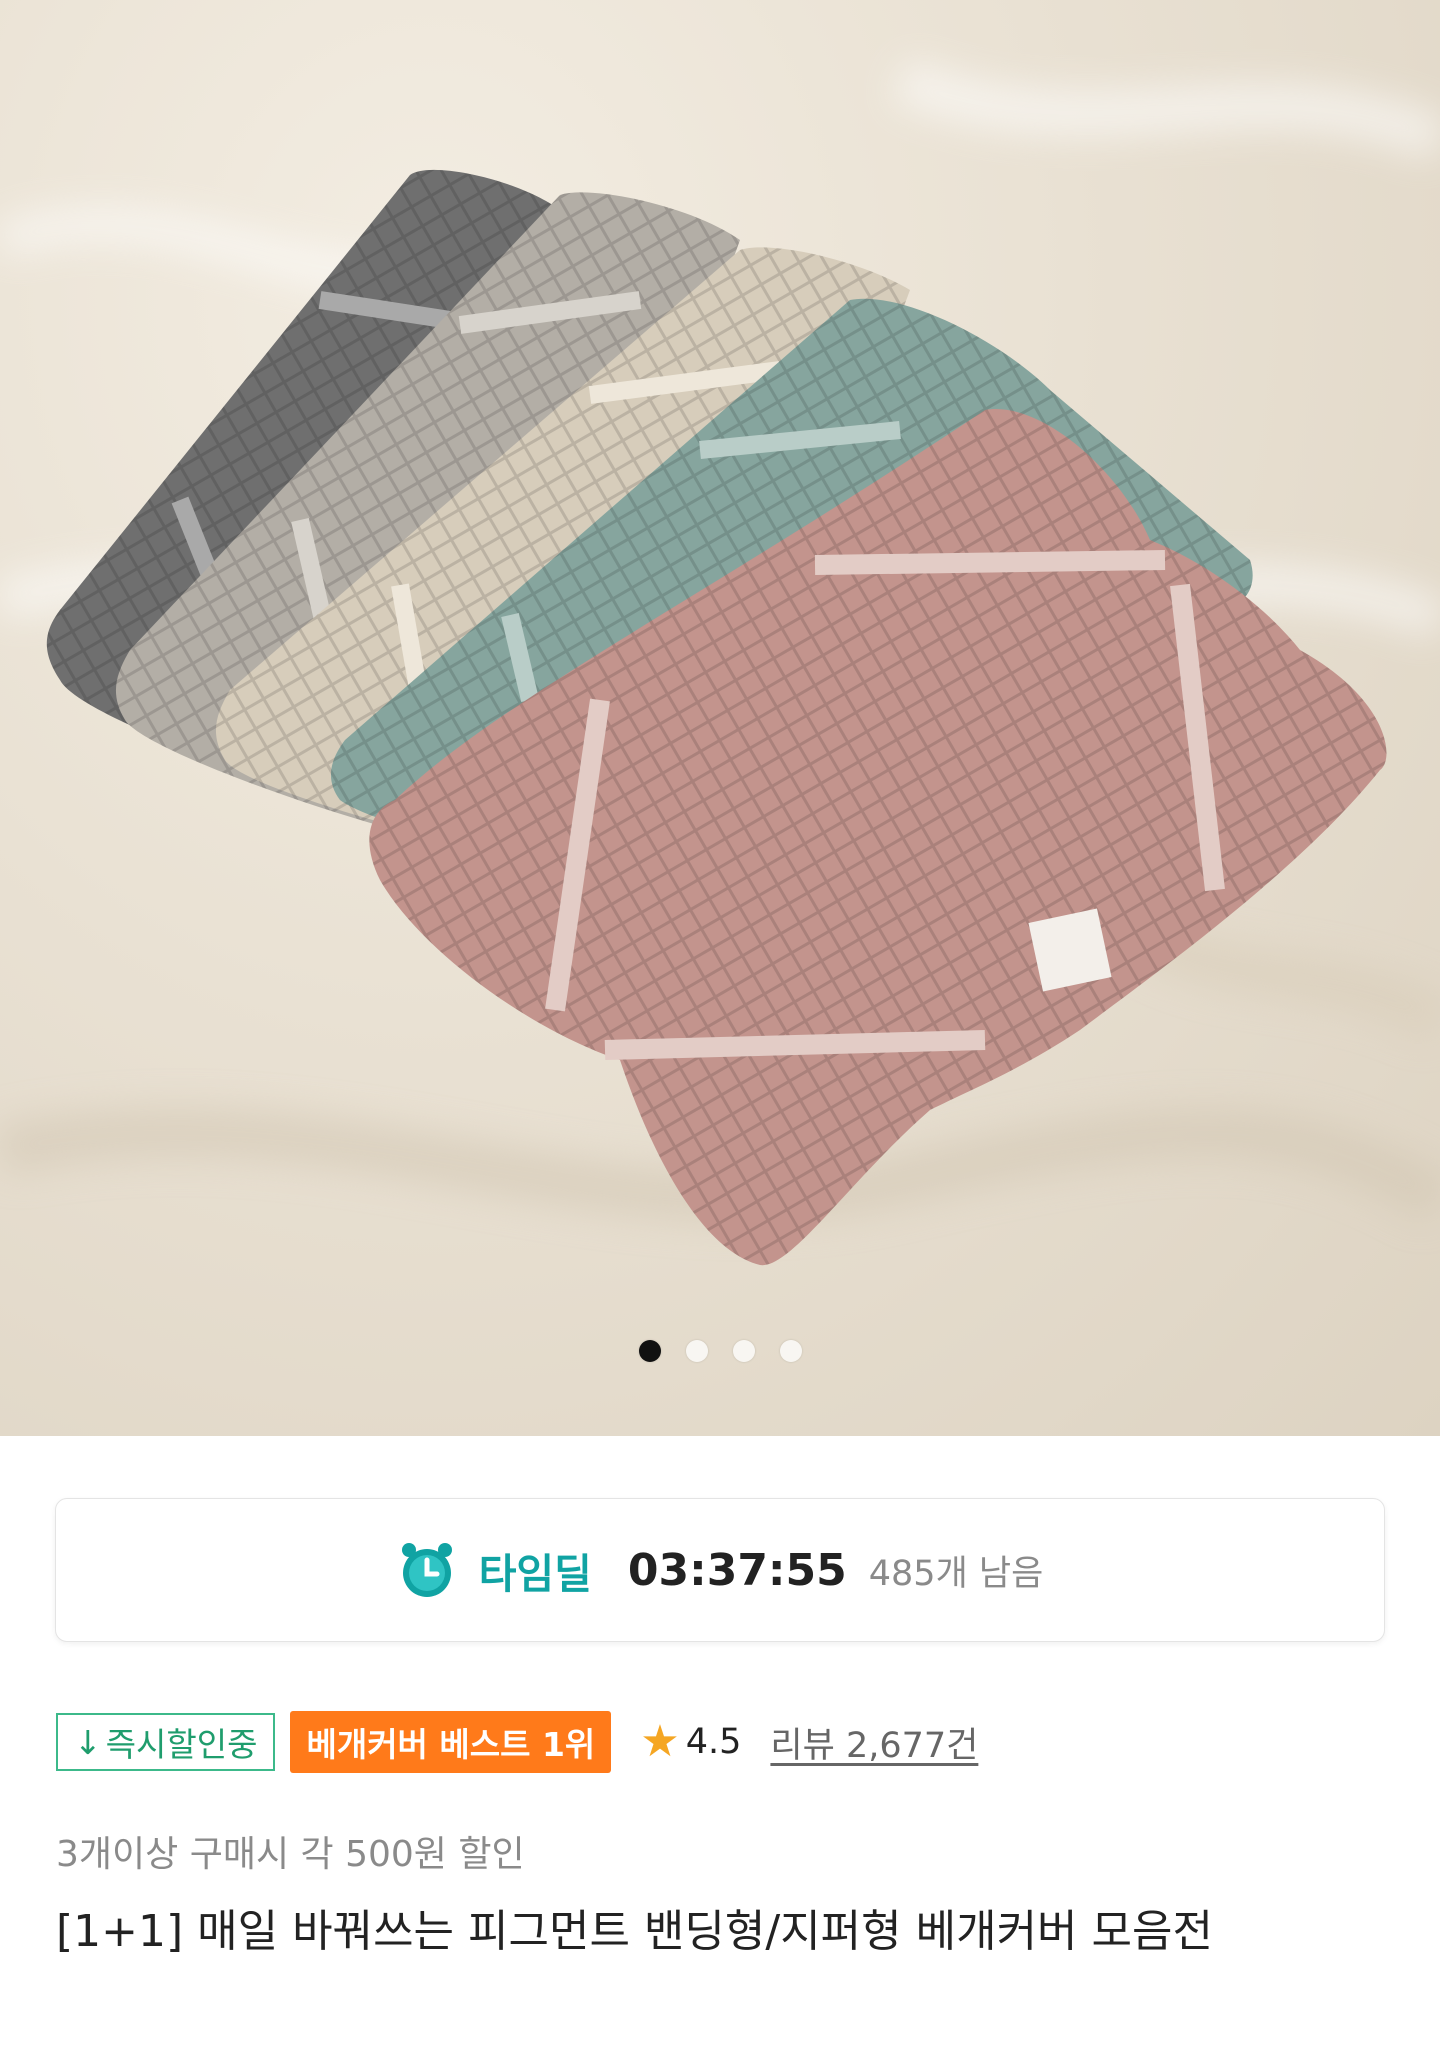 The image size is (1440, 2071). I want to click on instant-discount-badge: ↓ 즉시할인중, so click(166, 1742).